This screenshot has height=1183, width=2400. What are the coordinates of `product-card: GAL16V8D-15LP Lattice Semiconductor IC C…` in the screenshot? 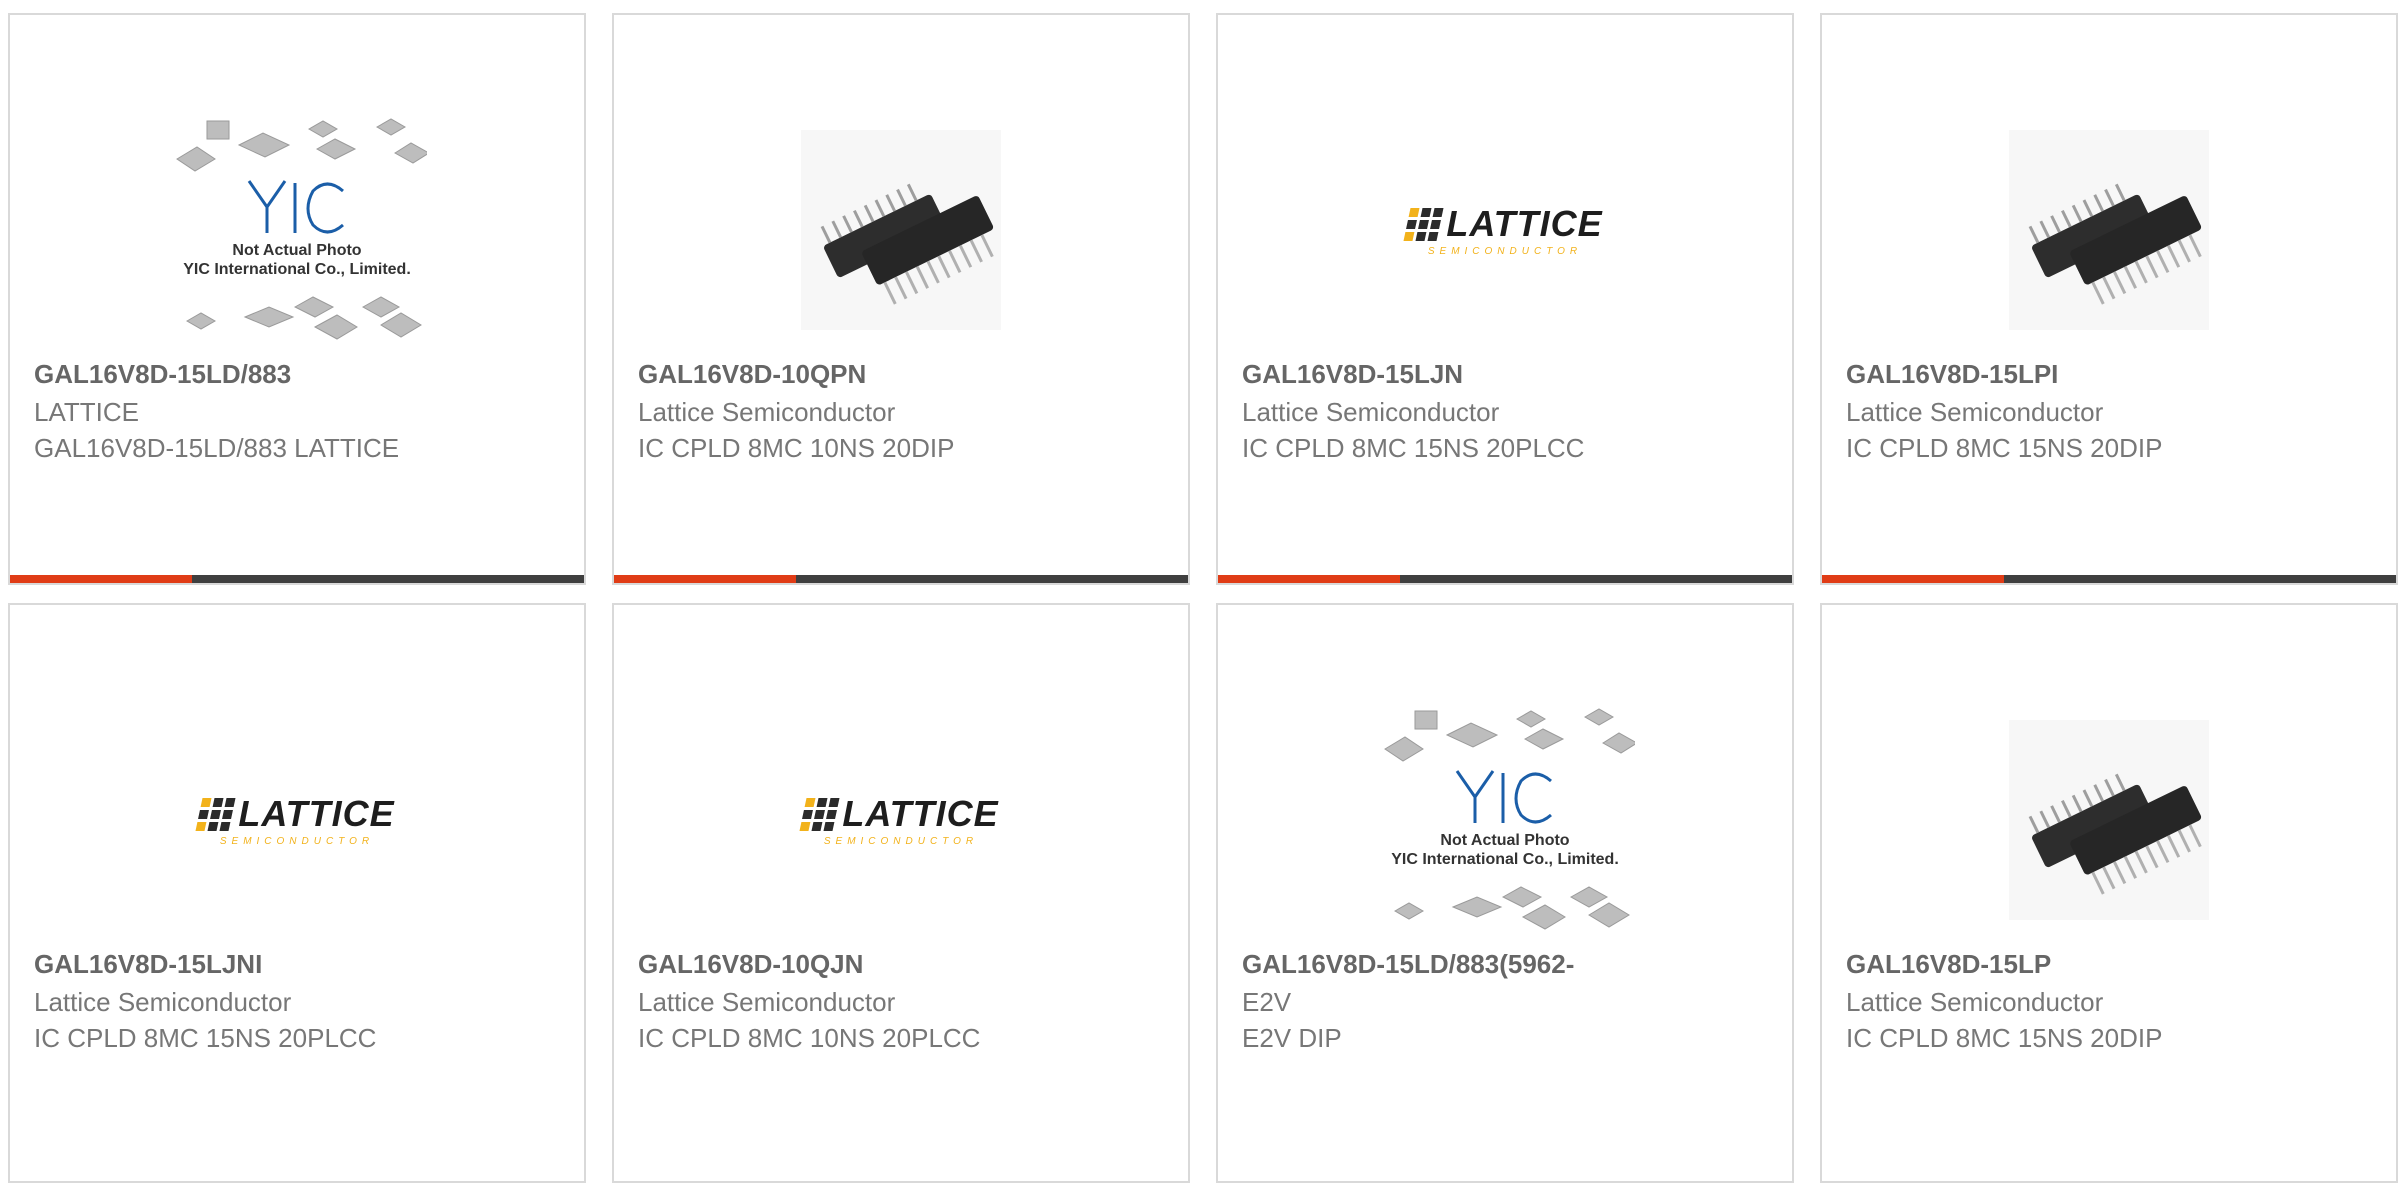 It's located at (2109, 893).